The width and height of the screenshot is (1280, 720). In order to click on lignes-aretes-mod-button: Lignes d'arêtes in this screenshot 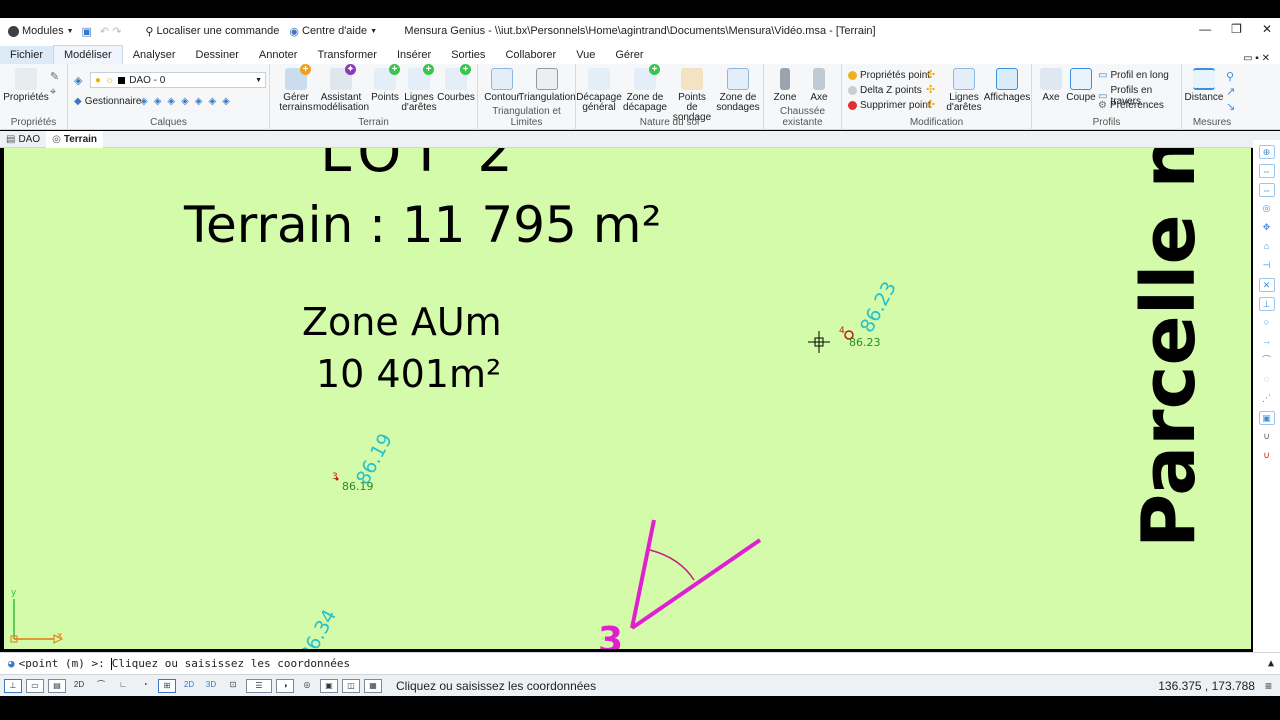, I will do `click(964, 90)`.